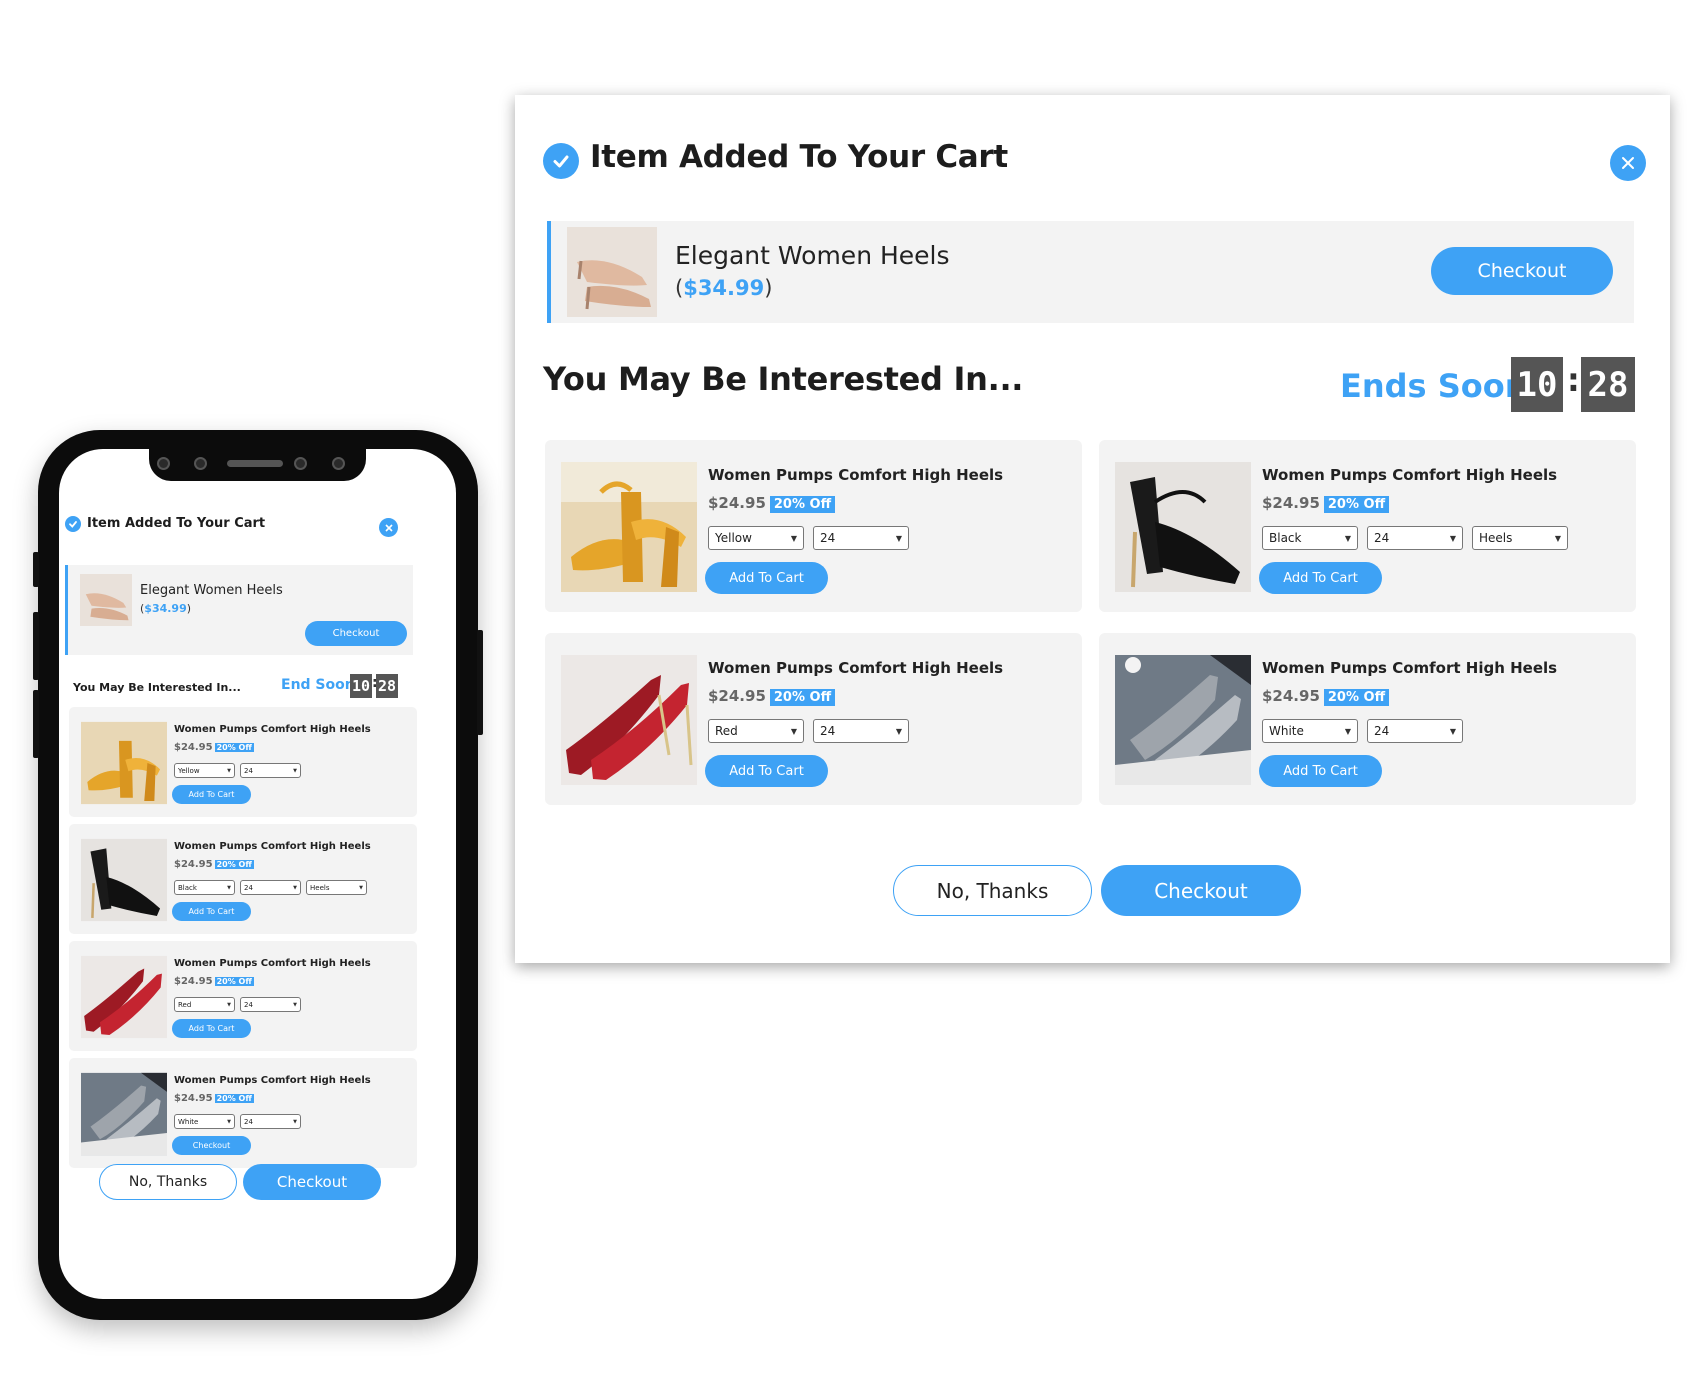 This screenshot has height=1400, width=1700. Describe the element at coordinates (318, 685) in the screenshot. I see `ends-soon-label: End Soon` at that location.